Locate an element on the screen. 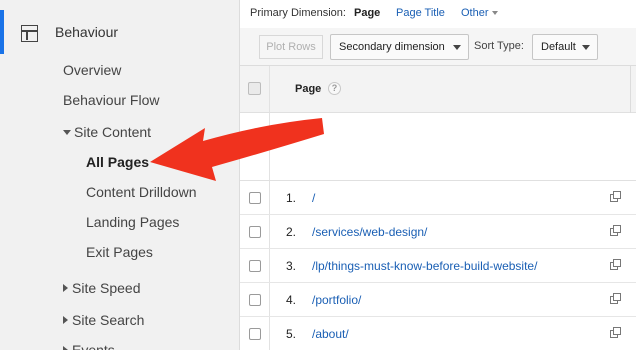  sidebar-item-site-content: Site Content is located at coordinates (107, 132).